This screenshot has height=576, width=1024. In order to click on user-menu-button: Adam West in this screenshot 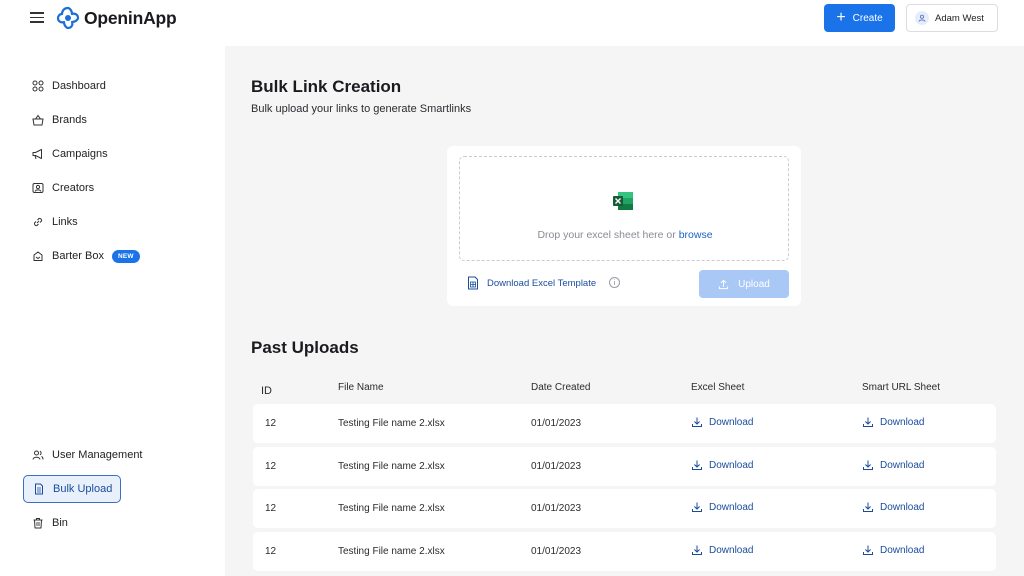, I will do `click(952, 18)`.